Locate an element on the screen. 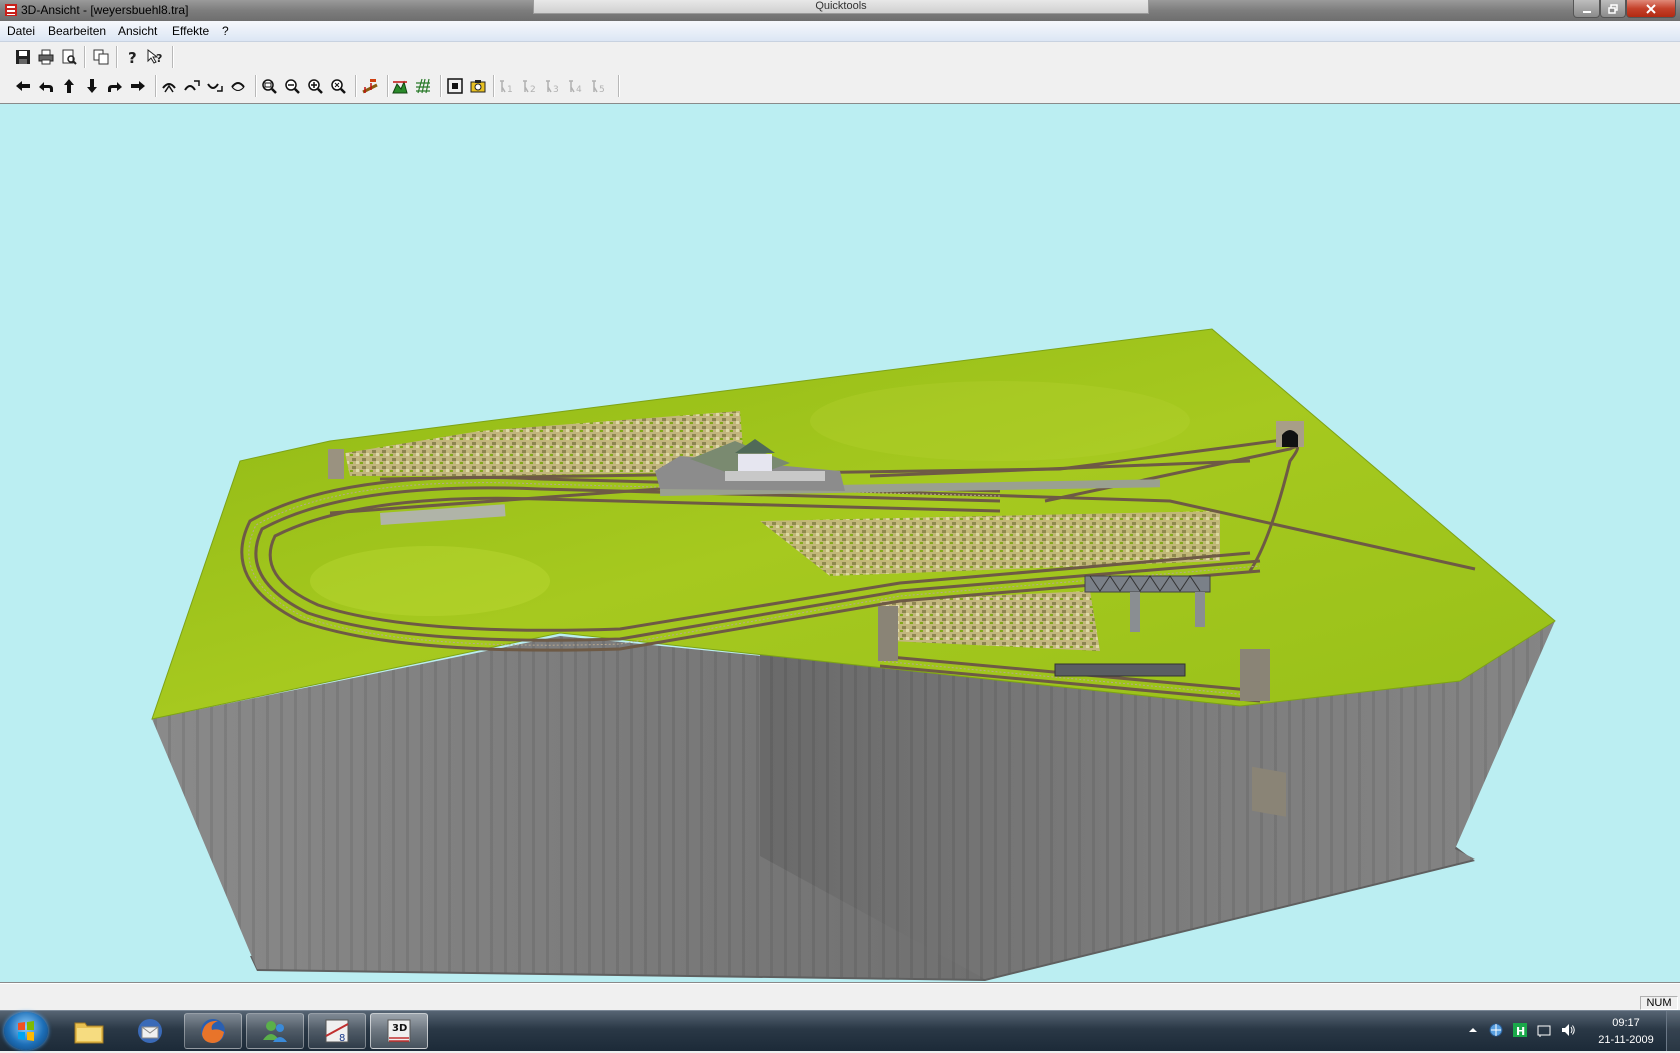 The width and height of the screenshot is (1680, 1053). maximize-button is located at coordinates (1613, 9).